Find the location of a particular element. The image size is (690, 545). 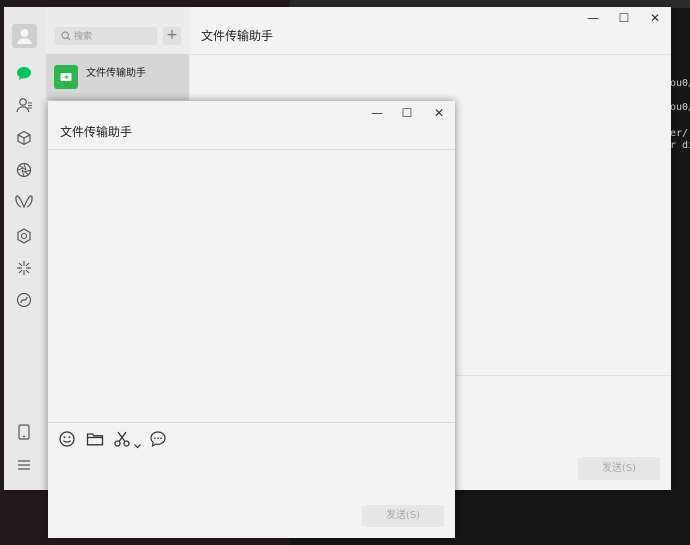

chat-item-name: 文件传输助手 is located at coordinates (116, 73).